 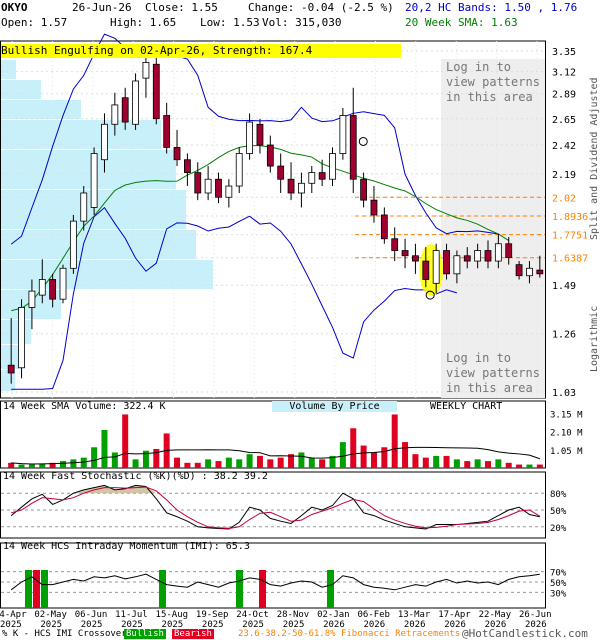 What do you see at coordinates (91, 615) in the screenshot?
I see `x-tick-date: 06-Jun` at bounding box center [91, 615].